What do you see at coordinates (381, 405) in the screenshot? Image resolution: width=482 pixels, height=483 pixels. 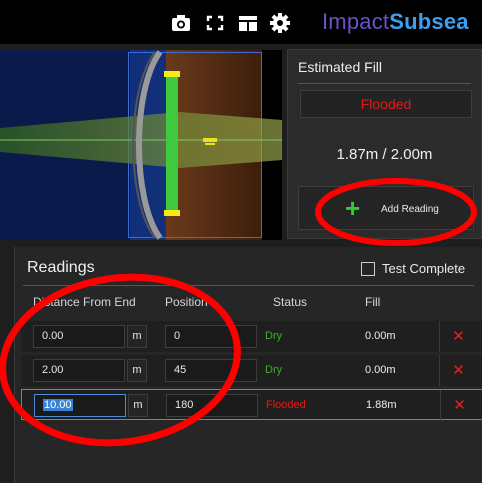 I see `fill-text: 1.88m` at bounding box center [381, 405].